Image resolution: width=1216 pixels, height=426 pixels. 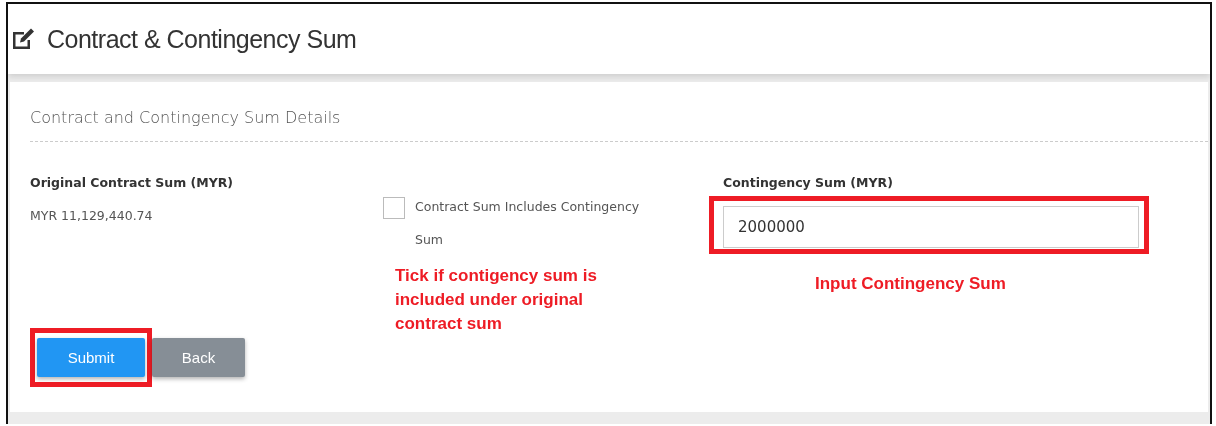 I want to click on field-label: Original Contract Sum (MYR), so click(x=132, y=182).